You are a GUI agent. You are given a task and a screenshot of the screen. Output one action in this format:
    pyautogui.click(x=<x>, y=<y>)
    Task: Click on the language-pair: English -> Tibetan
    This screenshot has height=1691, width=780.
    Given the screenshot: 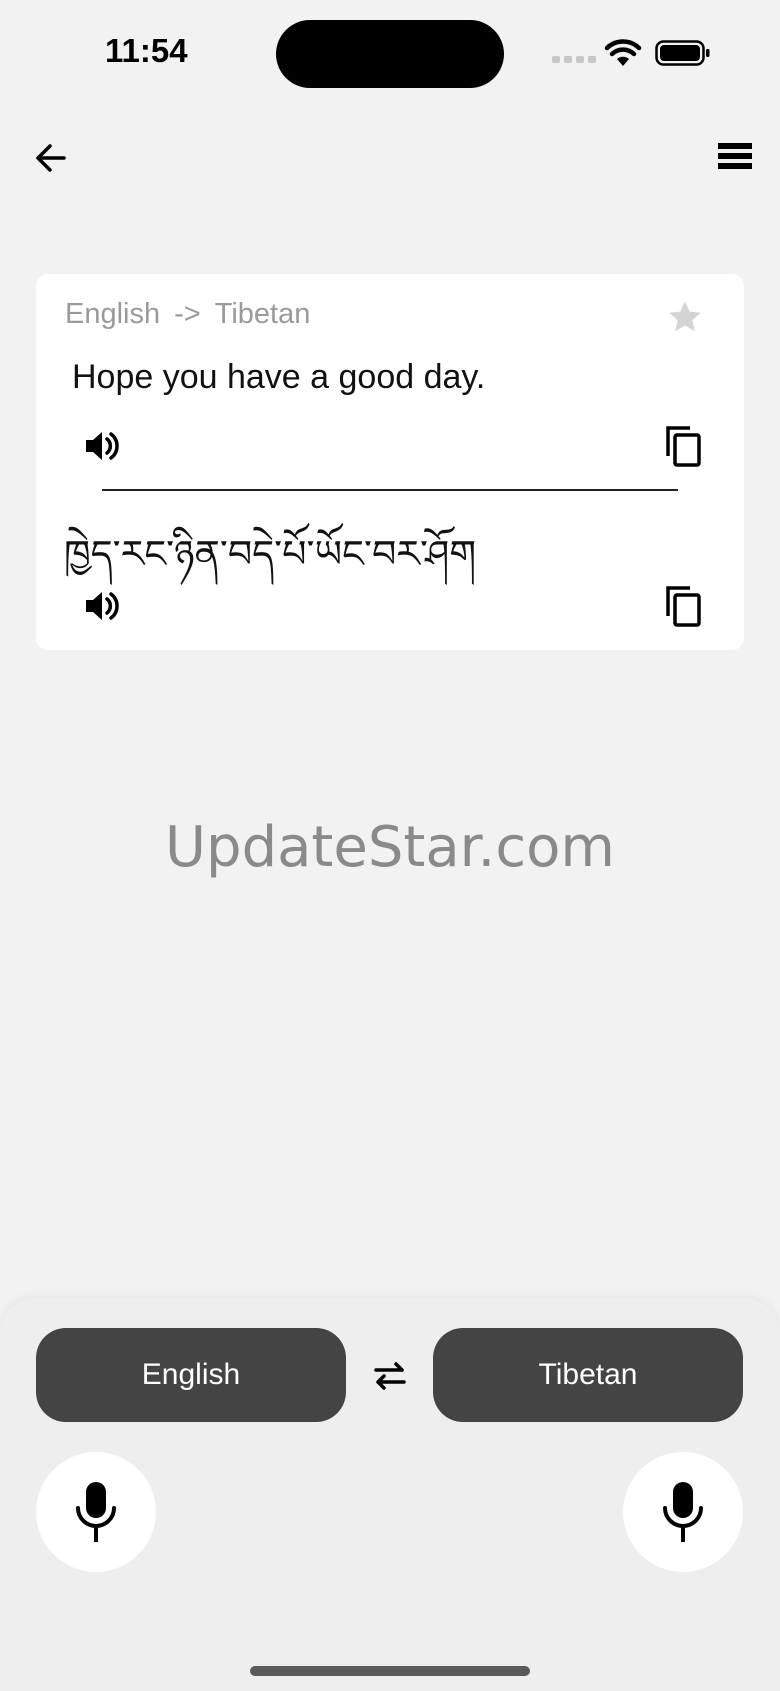 What is the action you would take?
    pyautogui.click(x=187, y=314)
    